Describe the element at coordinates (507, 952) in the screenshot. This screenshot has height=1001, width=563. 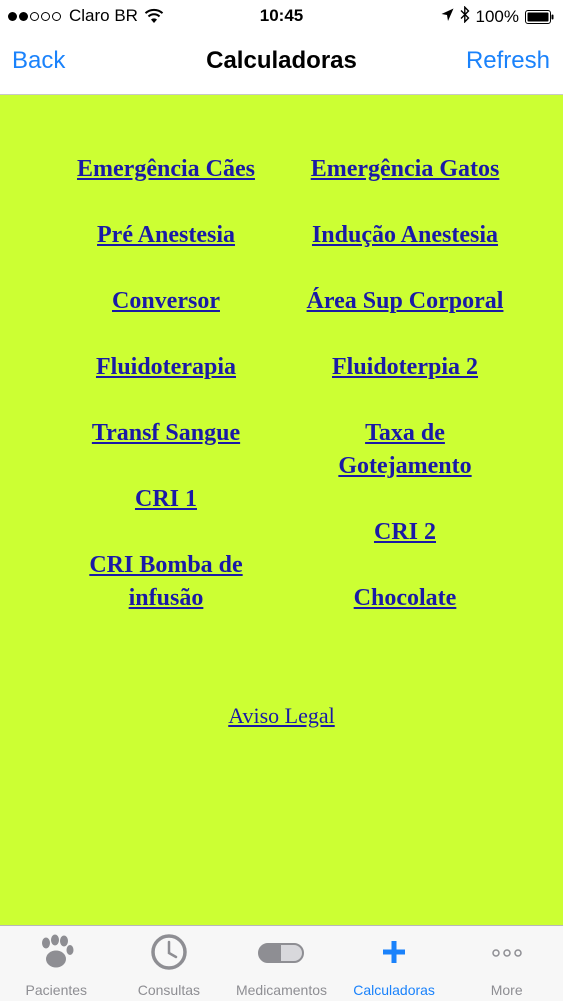
I see `more-icon` at that location.